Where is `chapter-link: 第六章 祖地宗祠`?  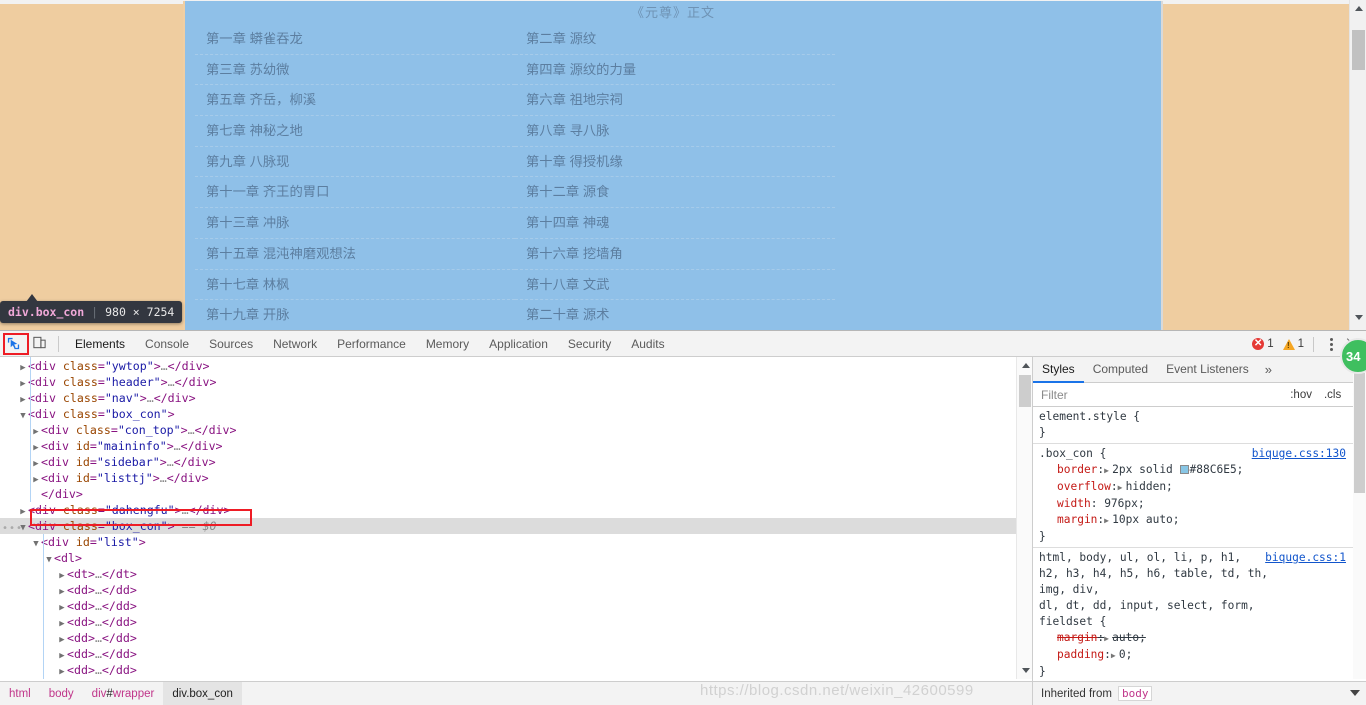 chapter-link: 第六章 祖地宗祠 is located at coordinates (675, 101).